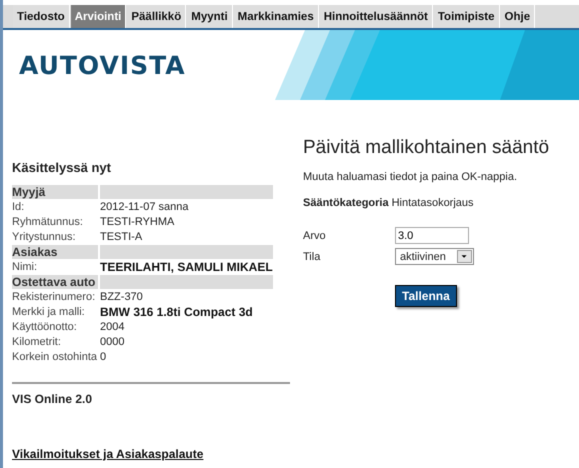 The width and height of the screenshot is (579, 468). What do you see at coordinates (410, 177) in the screenshot?
I see `instruction-text: Muuta haluamasi tiedot ja paina OK-nappia.` at bounding box center [410, 177].